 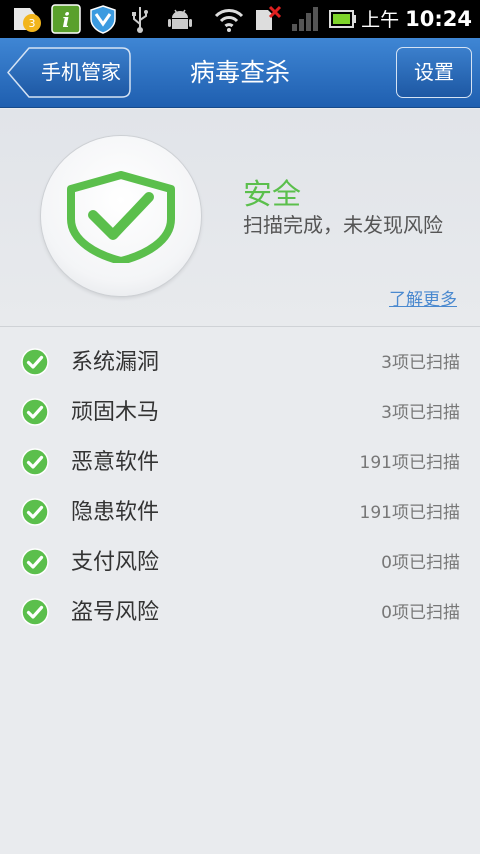 I want to click on shield-badge, so click(x=121, y=216).